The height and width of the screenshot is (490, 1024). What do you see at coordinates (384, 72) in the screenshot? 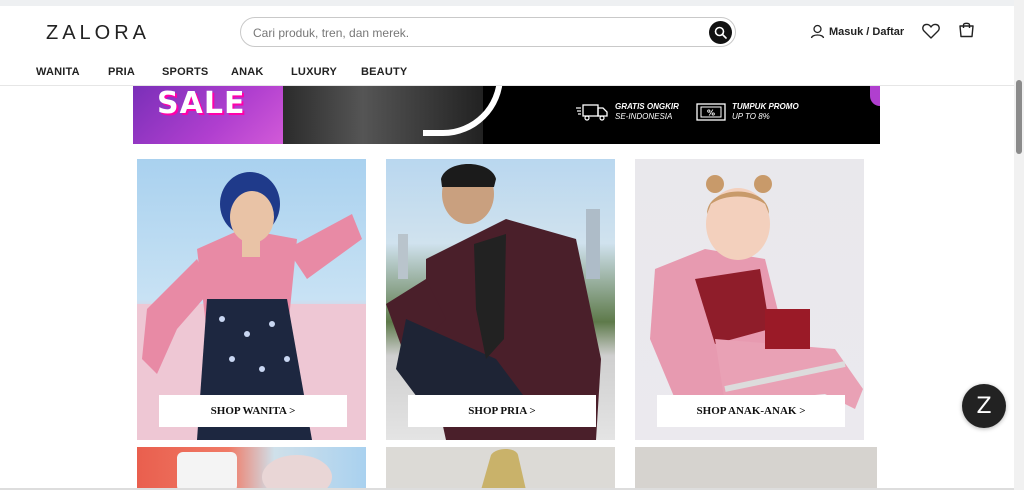
I see `nav-item-beauty: BEAUTY` at bounding box center [384, 72].